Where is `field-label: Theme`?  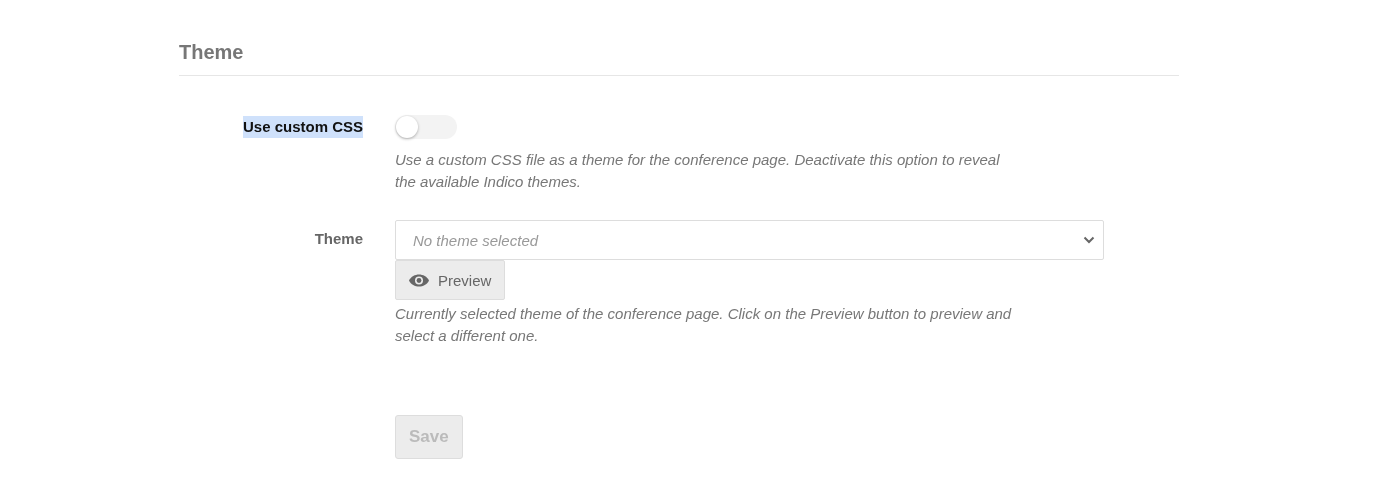
field-label: Theme is located at coordinates (338, 239).